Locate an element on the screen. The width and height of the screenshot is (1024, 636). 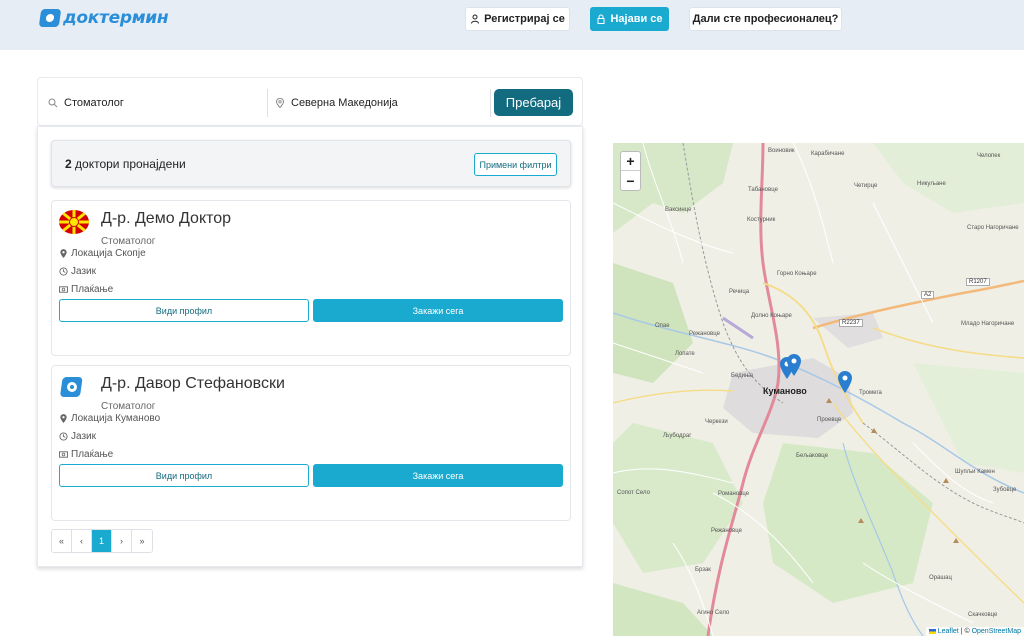
map-label: Скачковце is located at coordinates (983, 615).